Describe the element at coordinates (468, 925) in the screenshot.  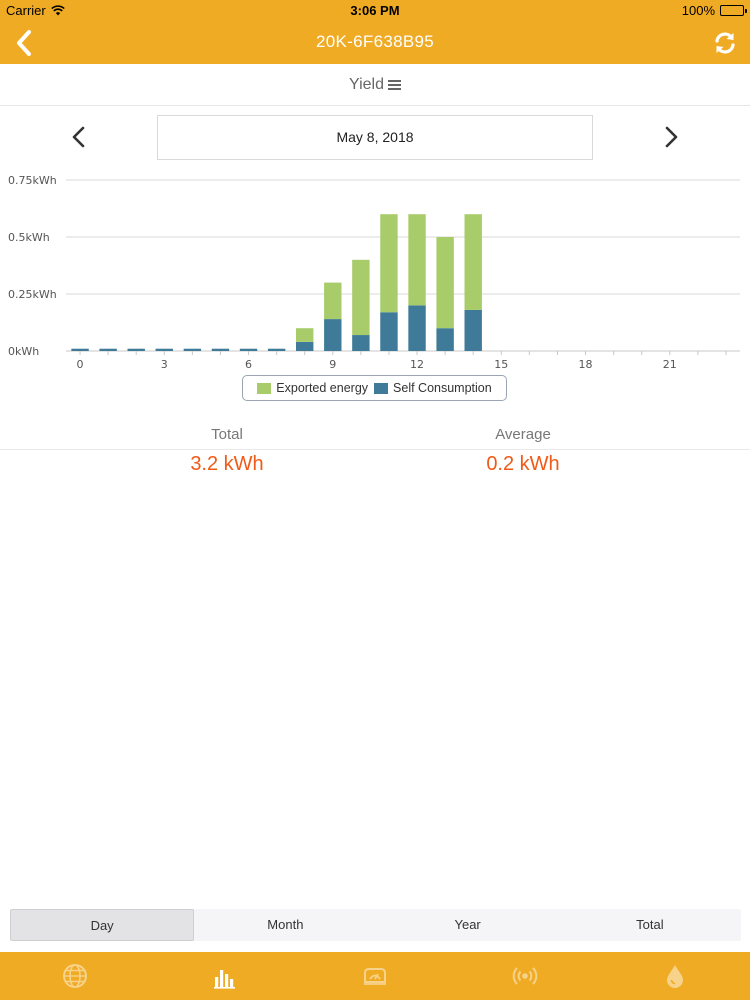
I see `segment-year: Year` at that location.